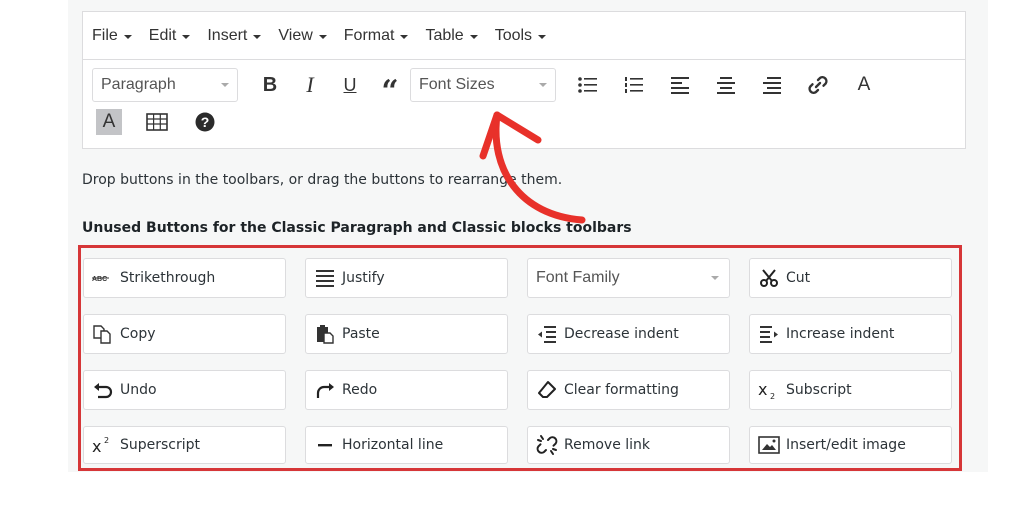 Image resolution: width=1024 pixels, height=530 pixels. Describe the element at coordinates (160, 445) in the screenshot. I see `button-label: Superscript` at that location.